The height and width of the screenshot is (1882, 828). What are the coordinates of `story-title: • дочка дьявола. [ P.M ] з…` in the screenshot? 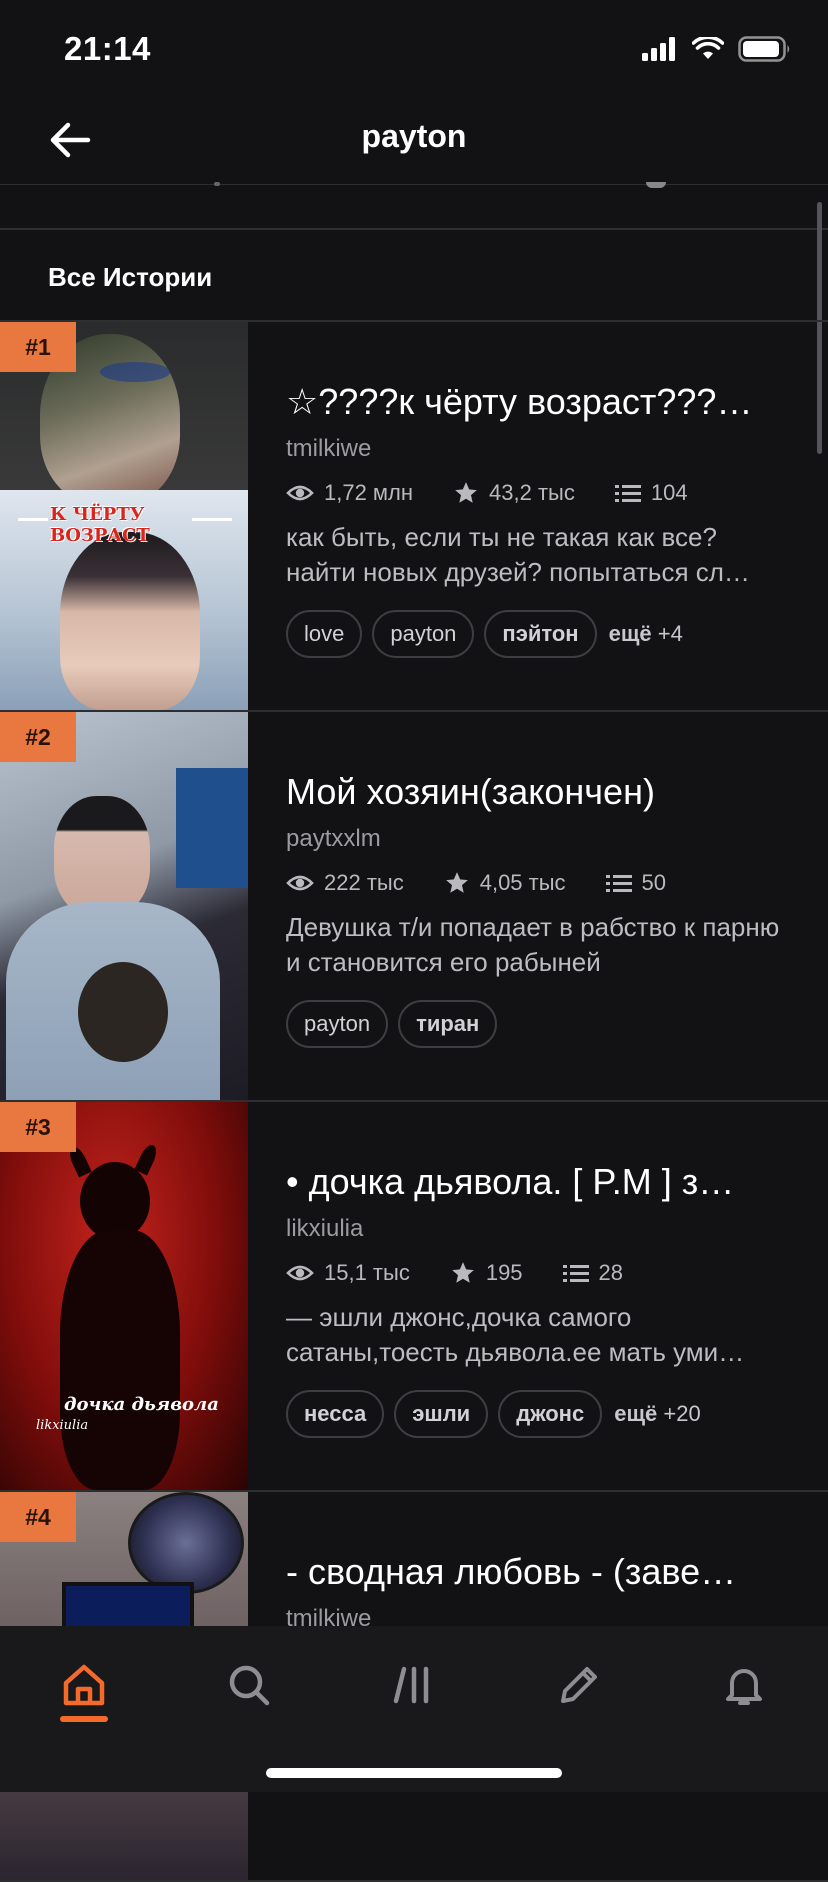 It's located at (539, 1182).